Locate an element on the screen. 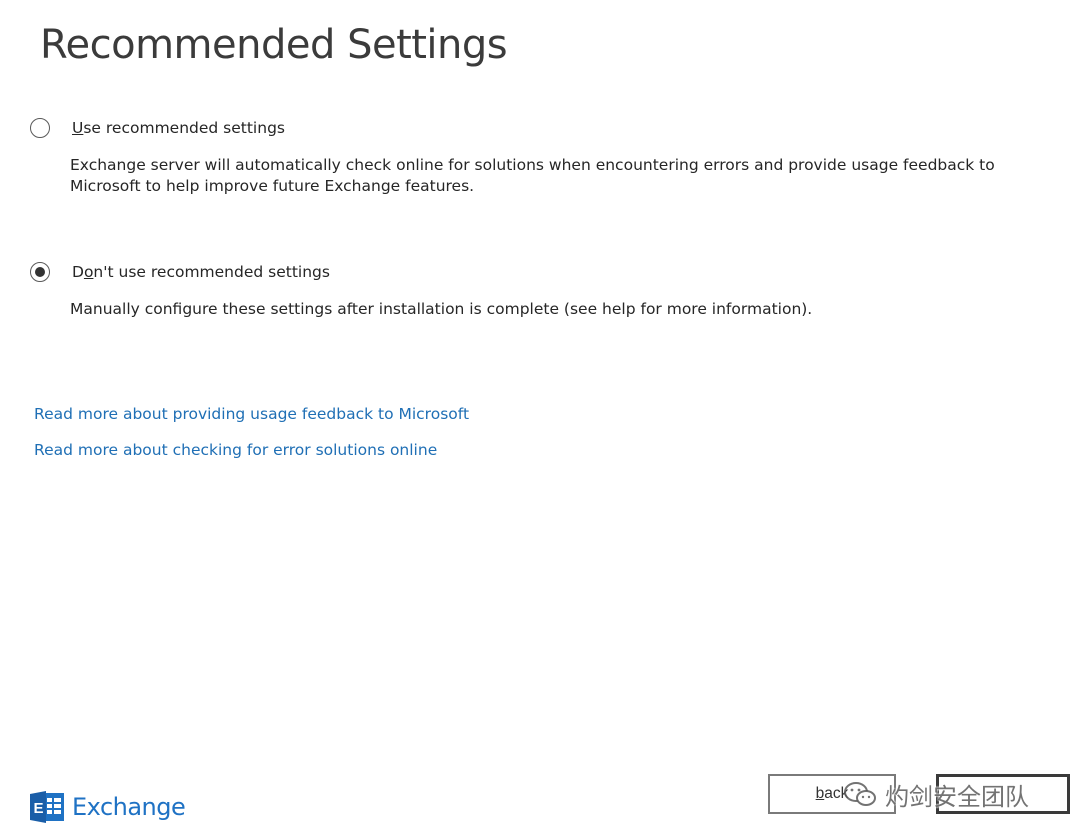 The height and width of the screenshot is (839, 1080). svg-text: E is located at coordinates (39, 808).